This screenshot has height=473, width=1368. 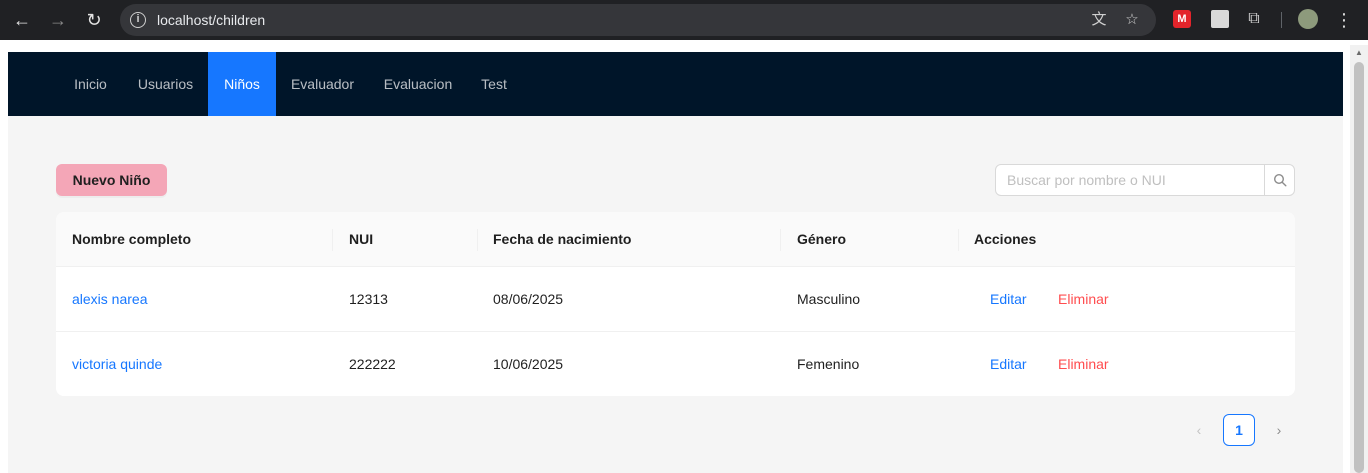 I want to click on search-icon, so click(x=1280, y=180).